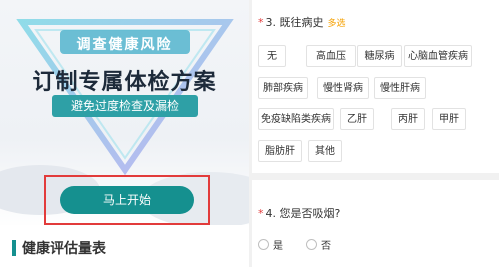 Image resolution: width=499 pixels, height=267 pixels. Describe the element at coordinates (280, 151) in the screenshot. I see `option-fatty-liver: 脂肪肝` at that location.